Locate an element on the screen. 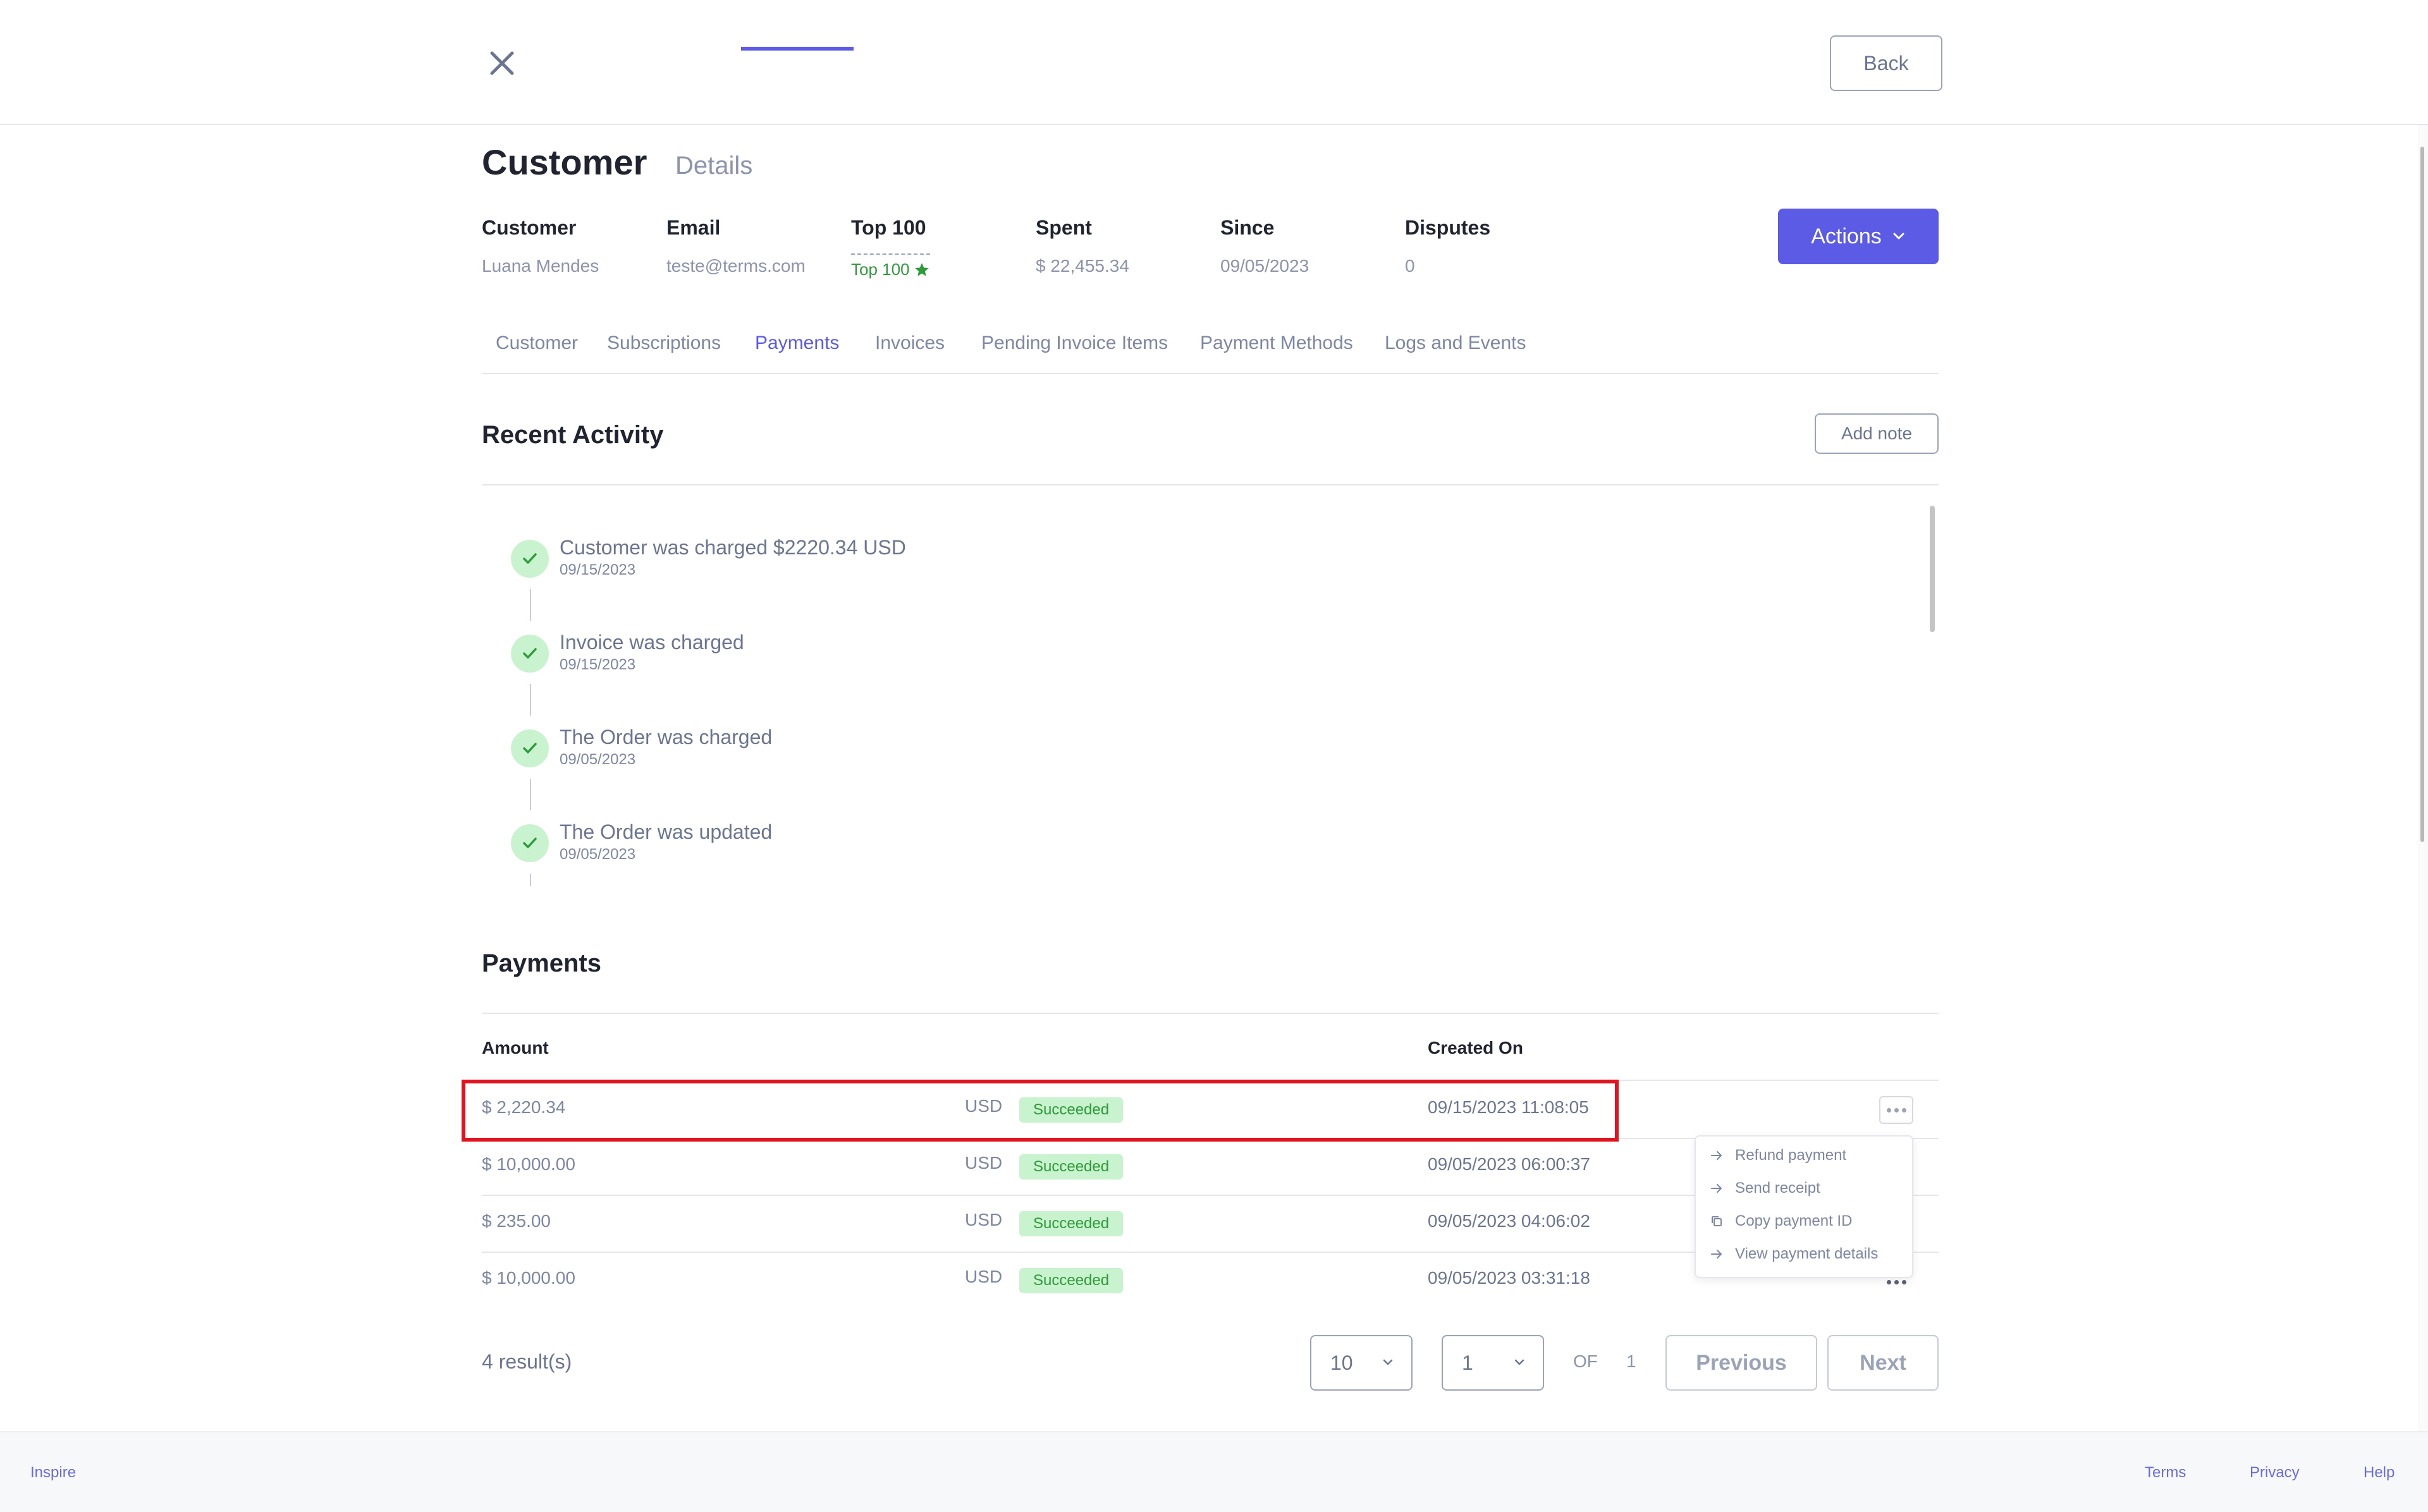  menu-item-refund-payment: Refund payment is located at coordinates (1778, 1155).